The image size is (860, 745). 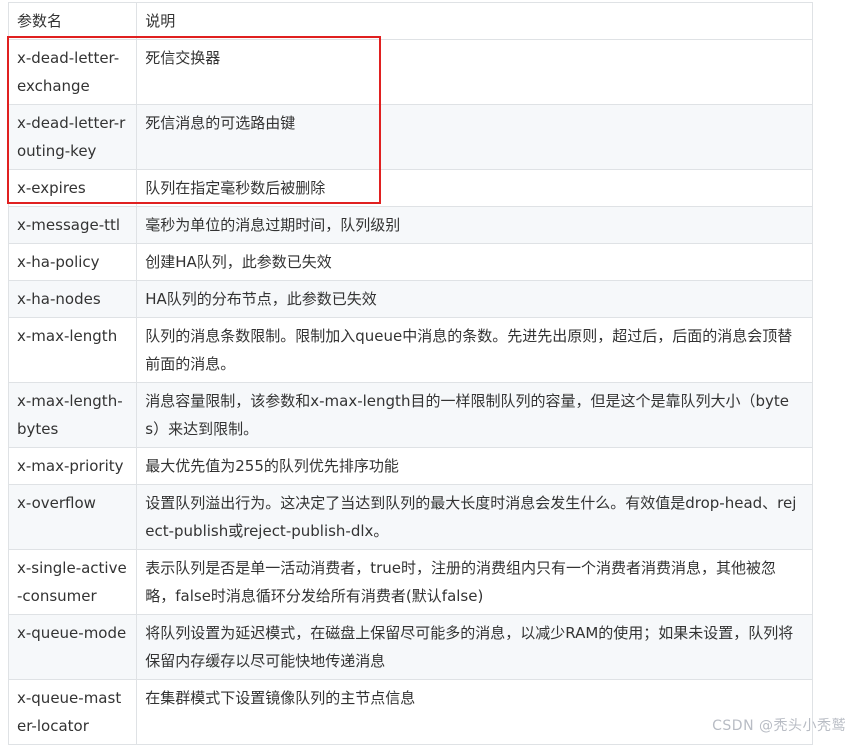 What do you see at coordinates (72, 466) in the screenshot?
I see `param-name-cell: x-max-priority` at bounding box center [72, 466].